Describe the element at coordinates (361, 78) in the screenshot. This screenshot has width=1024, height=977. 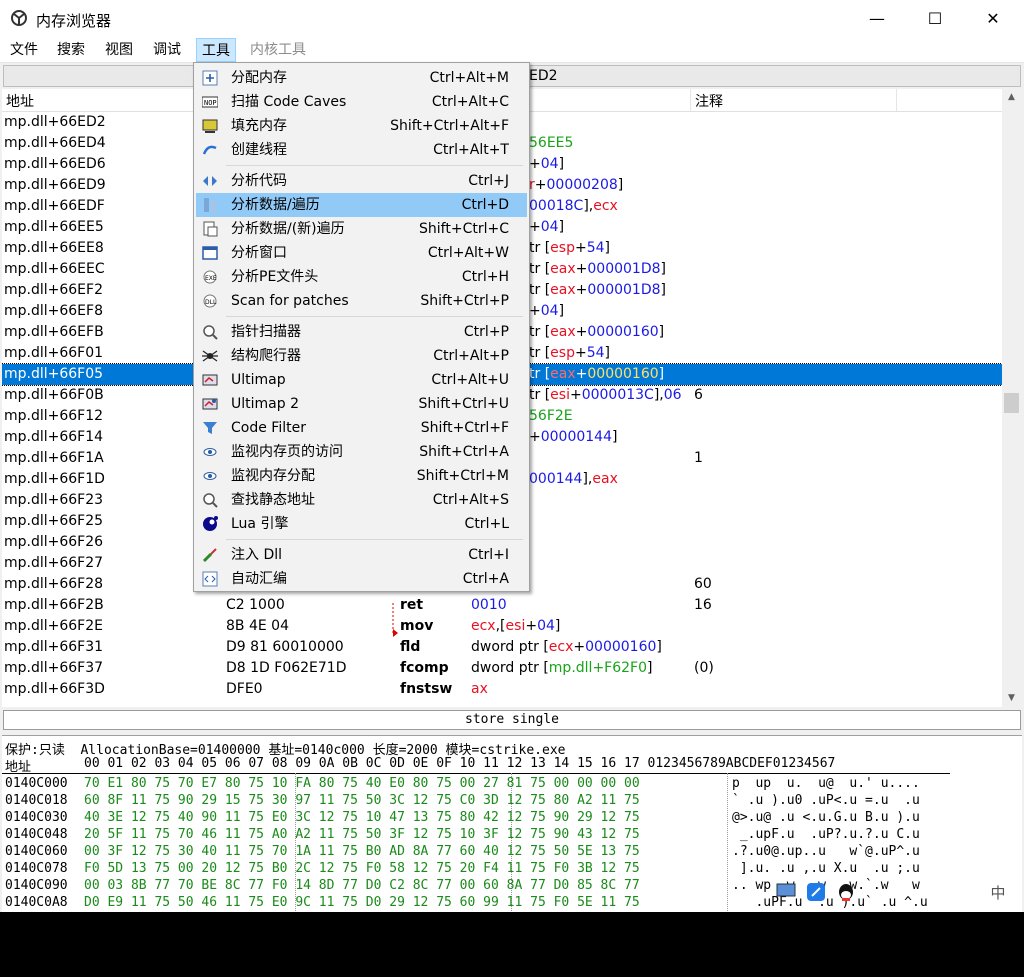
I see `menu-item: 分配内存 Ctrl+Alt+M` at that location.